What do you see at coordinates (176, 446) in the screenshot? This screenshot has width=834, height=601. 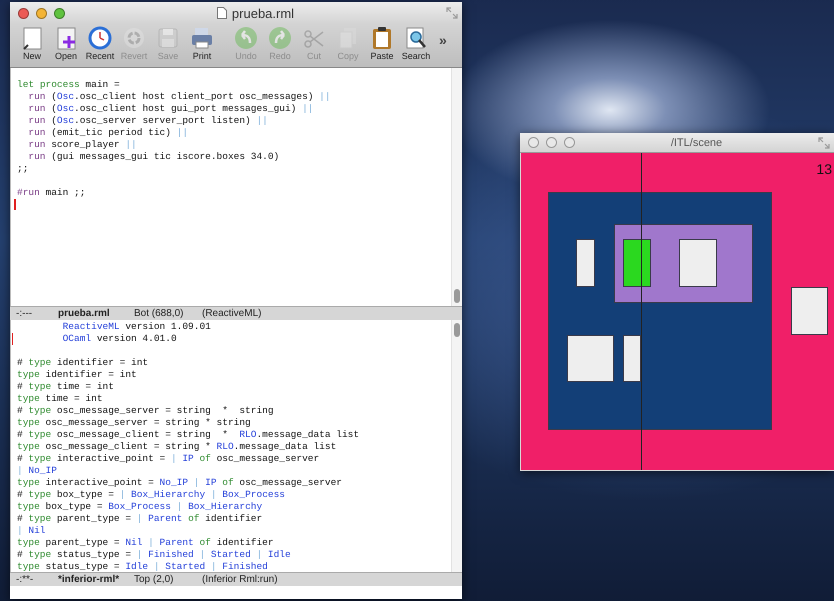 I see `code-line: type osc_message_client = string * RLO.message_data list` at bounding box center [176, 446].